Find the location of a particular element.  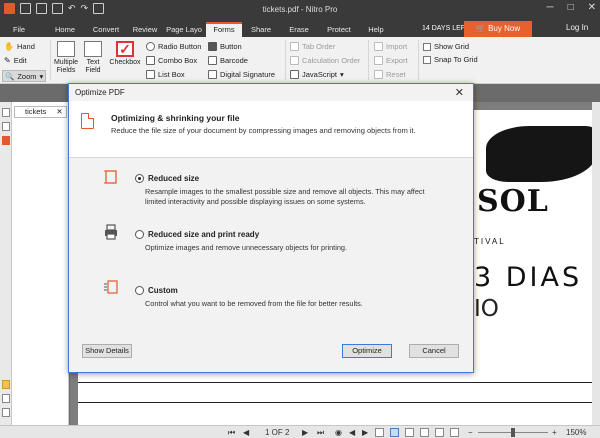

page-indicator: 1 OF 2 is located at coordinates (277, 432).